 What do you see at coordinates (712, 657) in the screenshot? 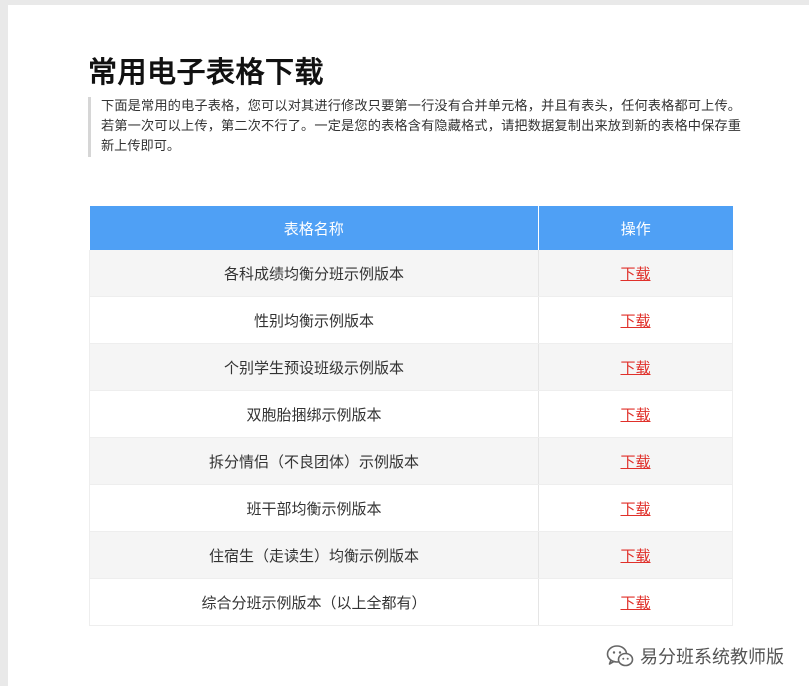
I see `watermark-text: 易分班系统教师版` at bounding box center [712, 657].